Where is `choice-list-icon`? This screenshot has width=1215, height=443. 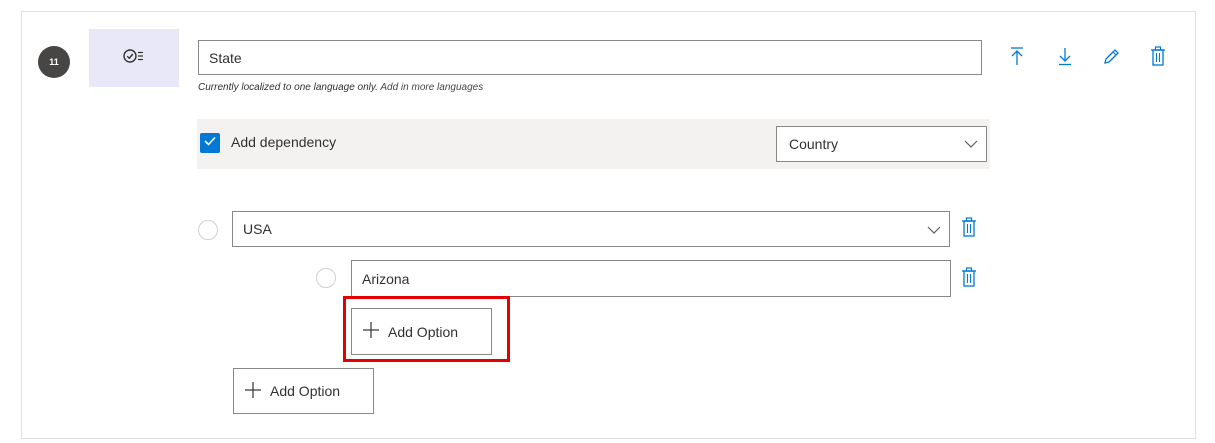
choice-list-icon is located at coordinates (134, 58).